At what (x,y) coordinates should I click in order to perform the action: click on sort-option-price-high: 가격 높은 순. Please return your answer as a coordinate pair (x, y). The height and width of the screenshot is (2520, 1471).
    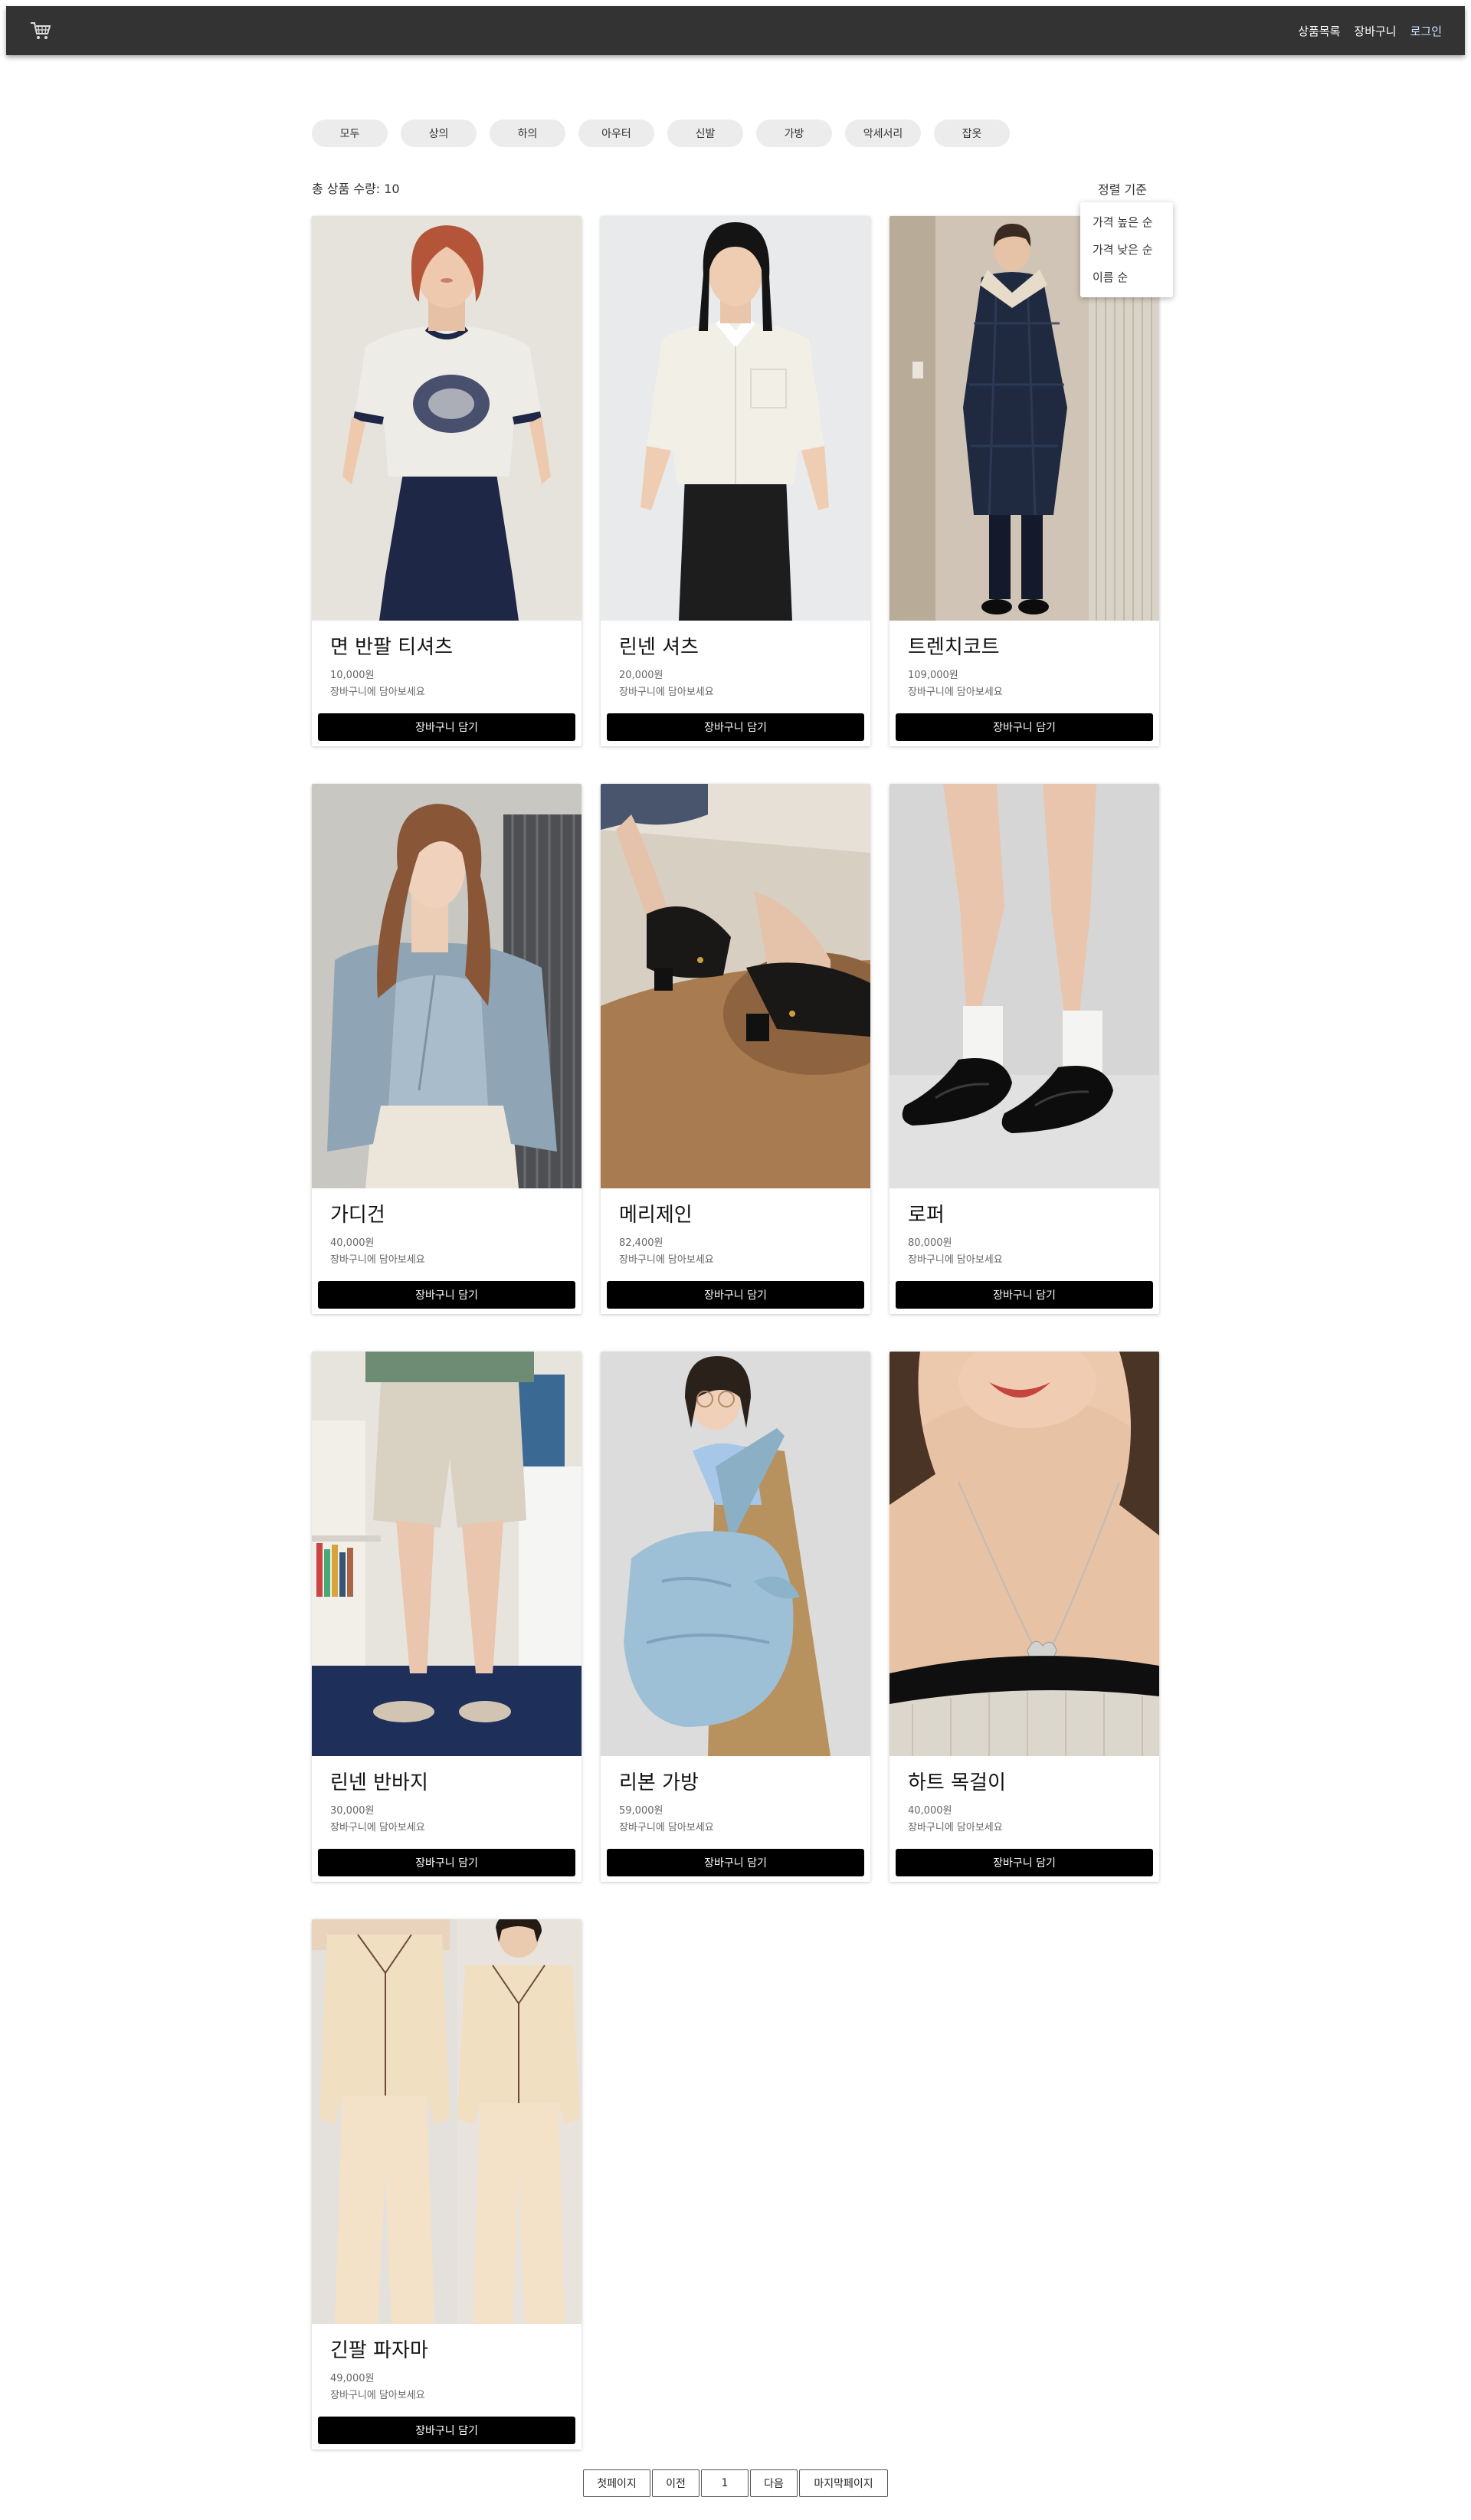
    Looking at the image, I should click on (1126, 222).